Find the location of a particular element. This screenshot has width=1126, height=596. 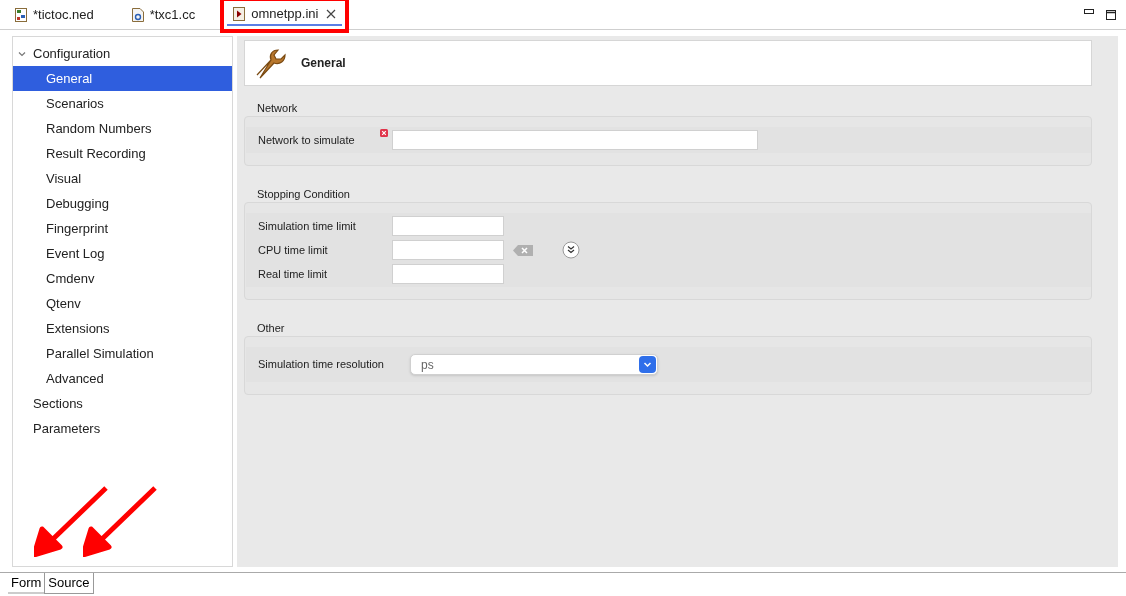

tree-item: Cmdenv is located at coordinates (122, 278).